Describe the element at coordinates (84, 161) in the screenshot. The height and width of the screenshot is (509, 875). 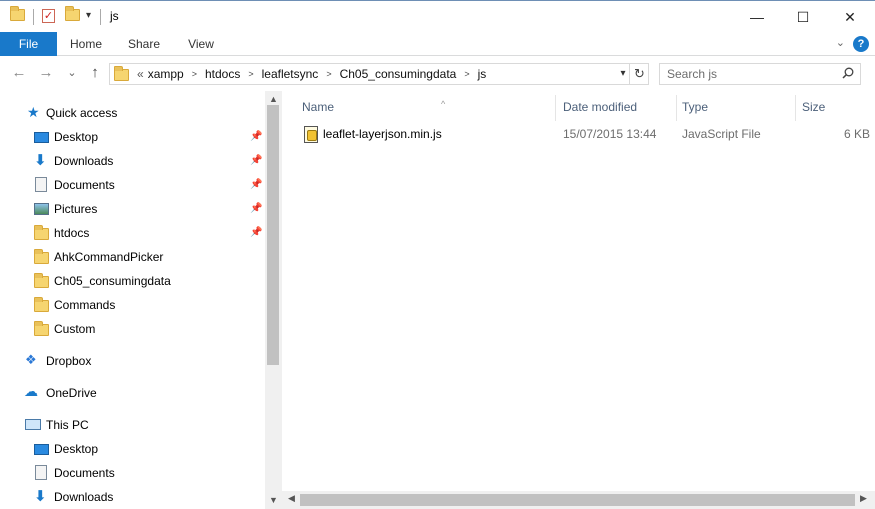
I see `sidebar-item-label: Downloads` at that location.